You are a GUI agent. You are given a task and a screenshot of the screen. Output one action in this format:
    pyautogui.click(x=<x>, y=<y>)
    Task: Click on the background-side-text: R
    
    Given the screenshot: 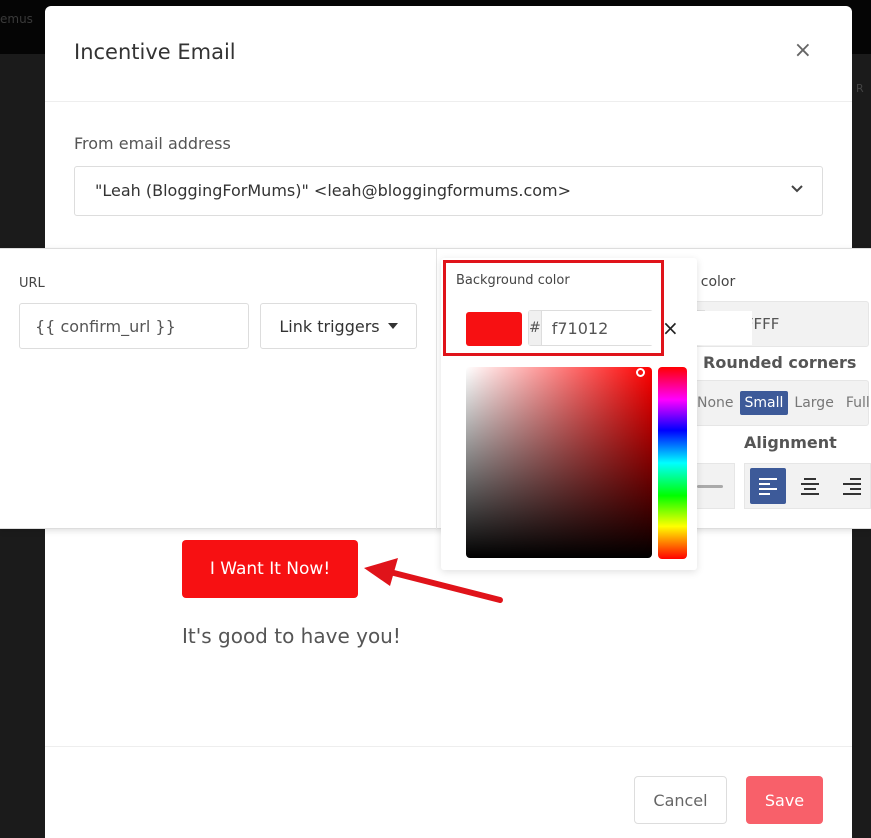 What is the action you would take?
    pyautogui.click(x=860, y=88)
    